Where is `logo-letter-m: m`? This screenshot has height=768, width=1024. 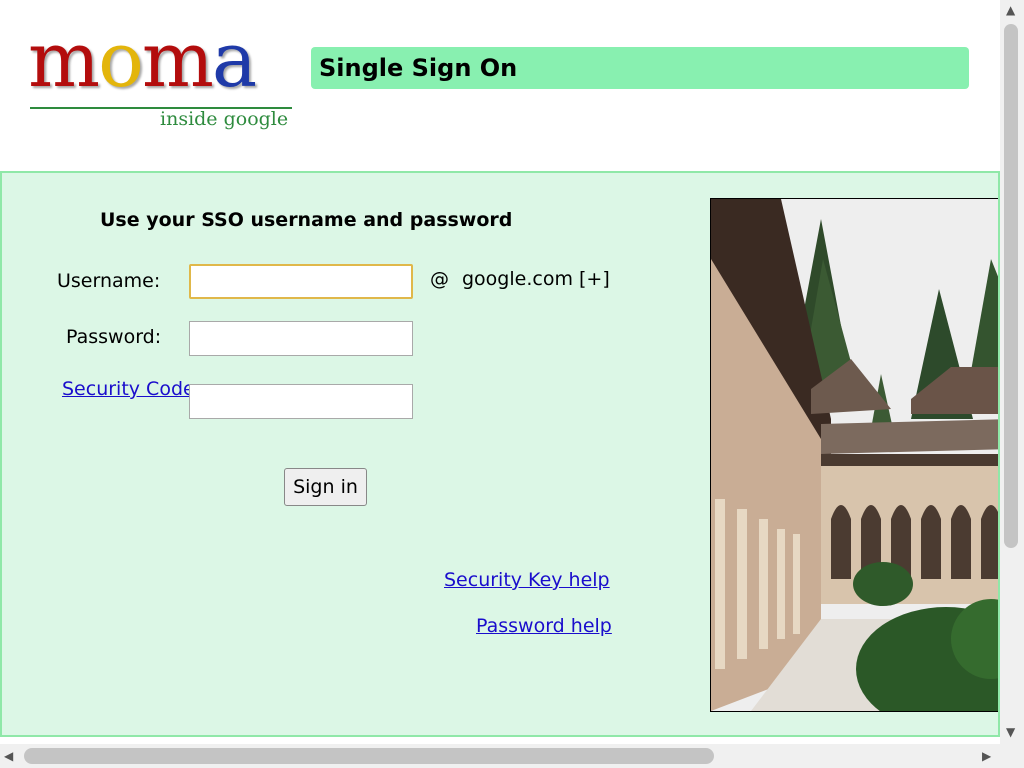
logo-letter-m: m is located at coordinates (64, 59).